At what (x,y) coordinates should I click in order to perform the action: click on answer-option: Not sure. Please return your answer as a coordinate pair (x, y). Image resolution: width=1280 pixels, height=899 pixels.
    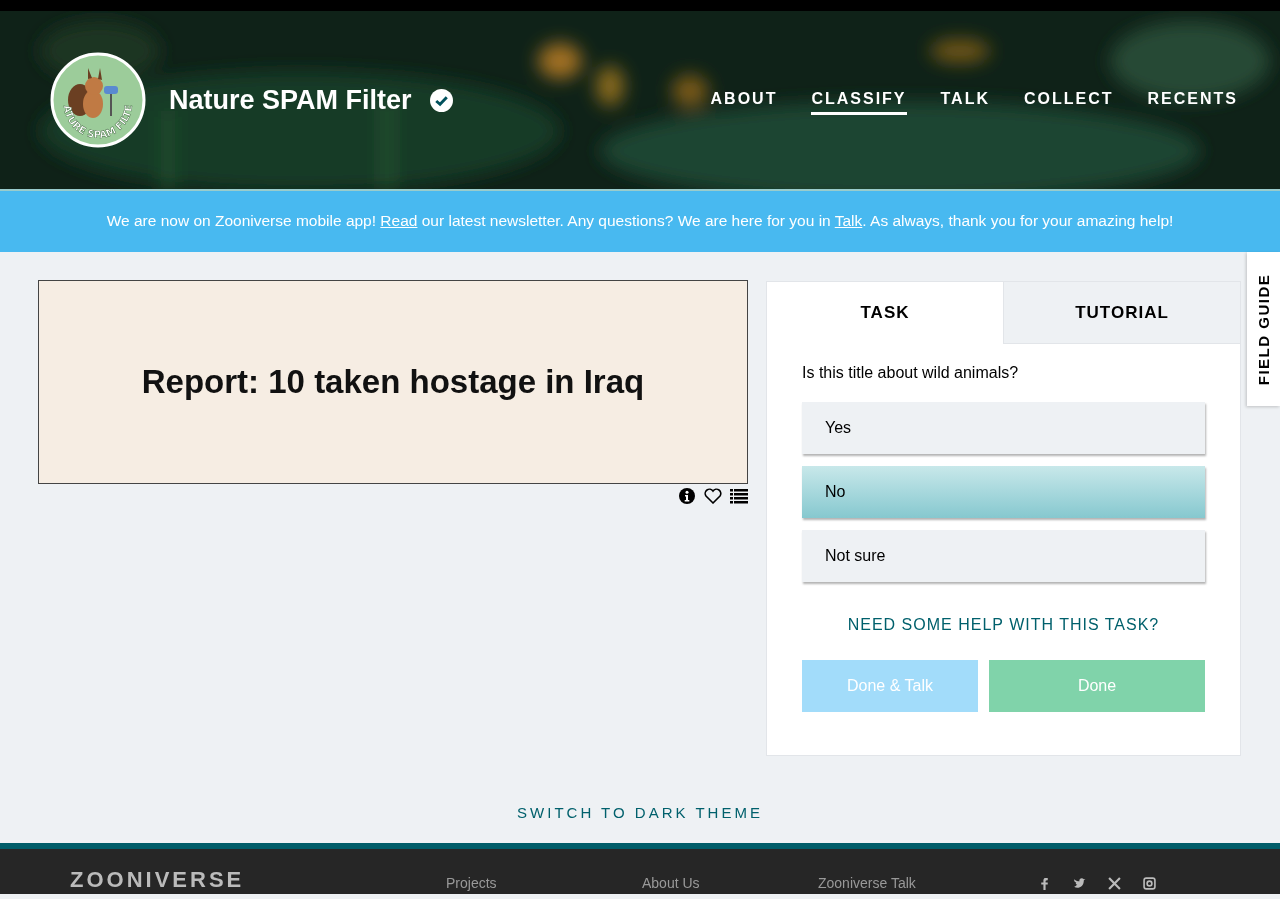
    Looking at the image, I should click on (1003, 556).